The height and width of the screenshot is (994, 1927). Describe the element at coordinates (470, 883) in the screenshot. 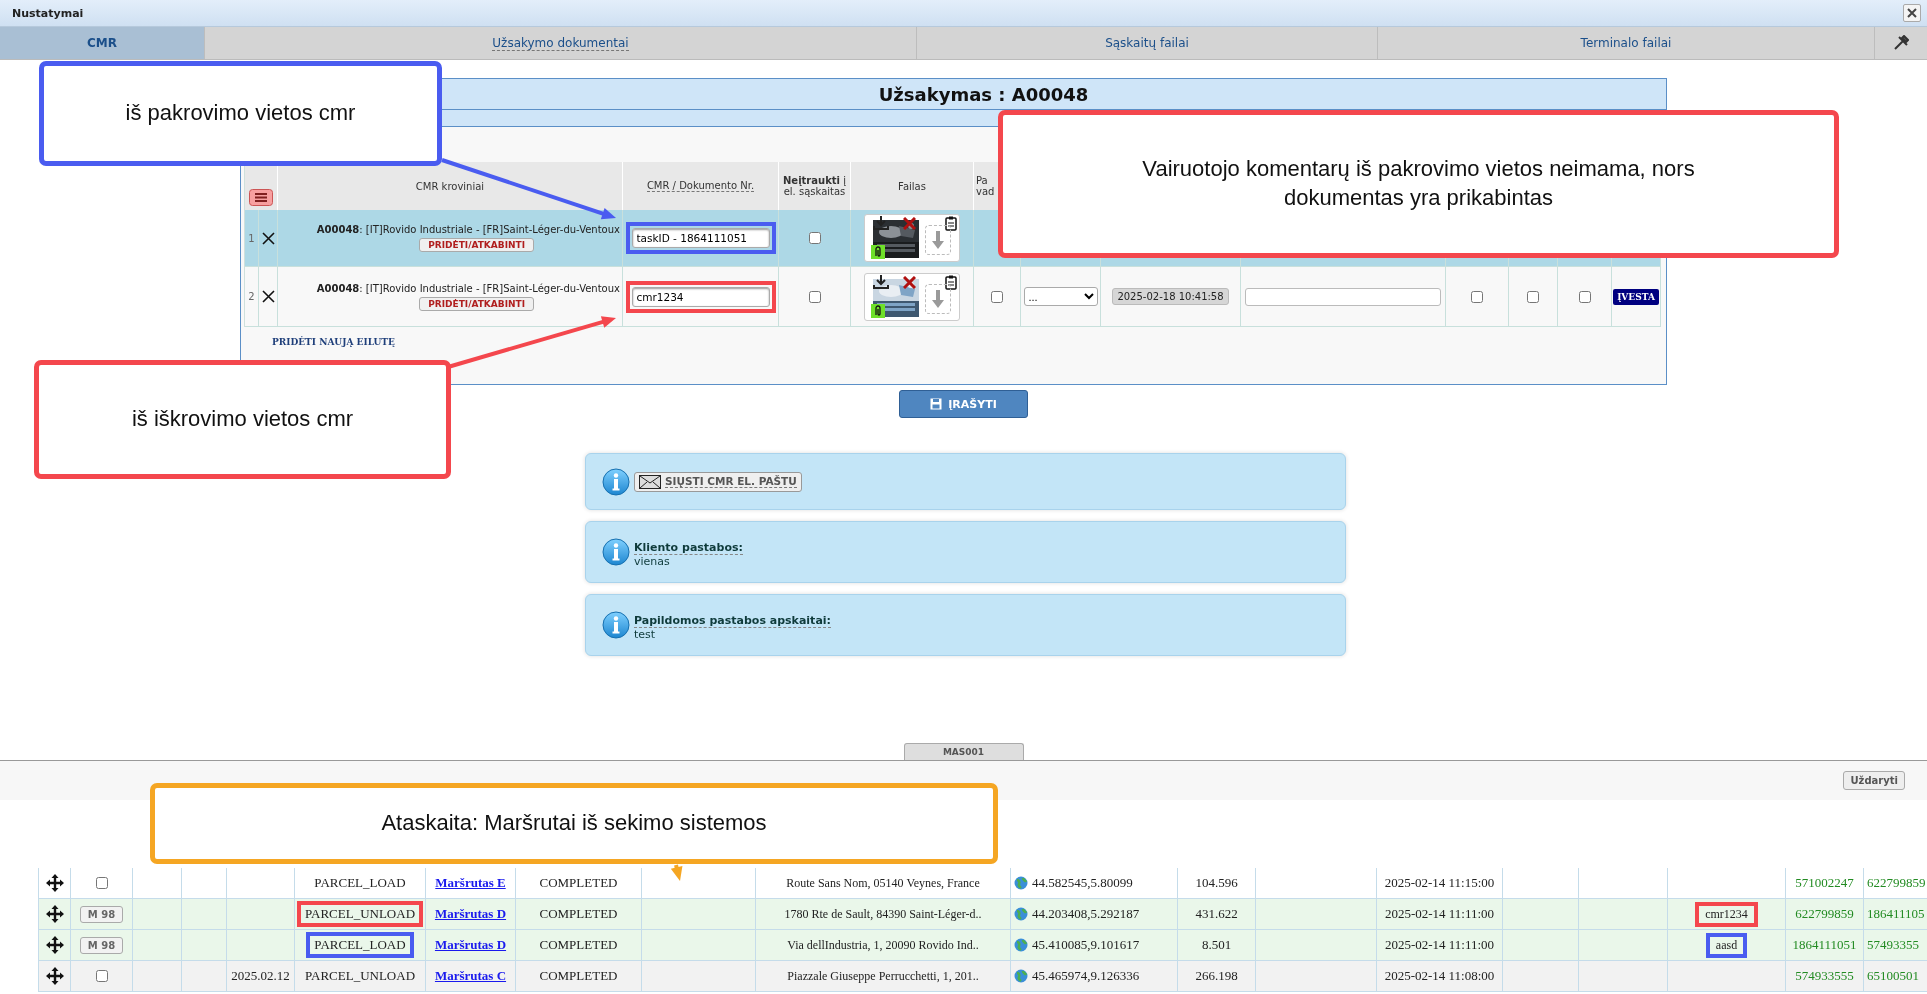

I see `route-link: Maršrutas E` at that location.